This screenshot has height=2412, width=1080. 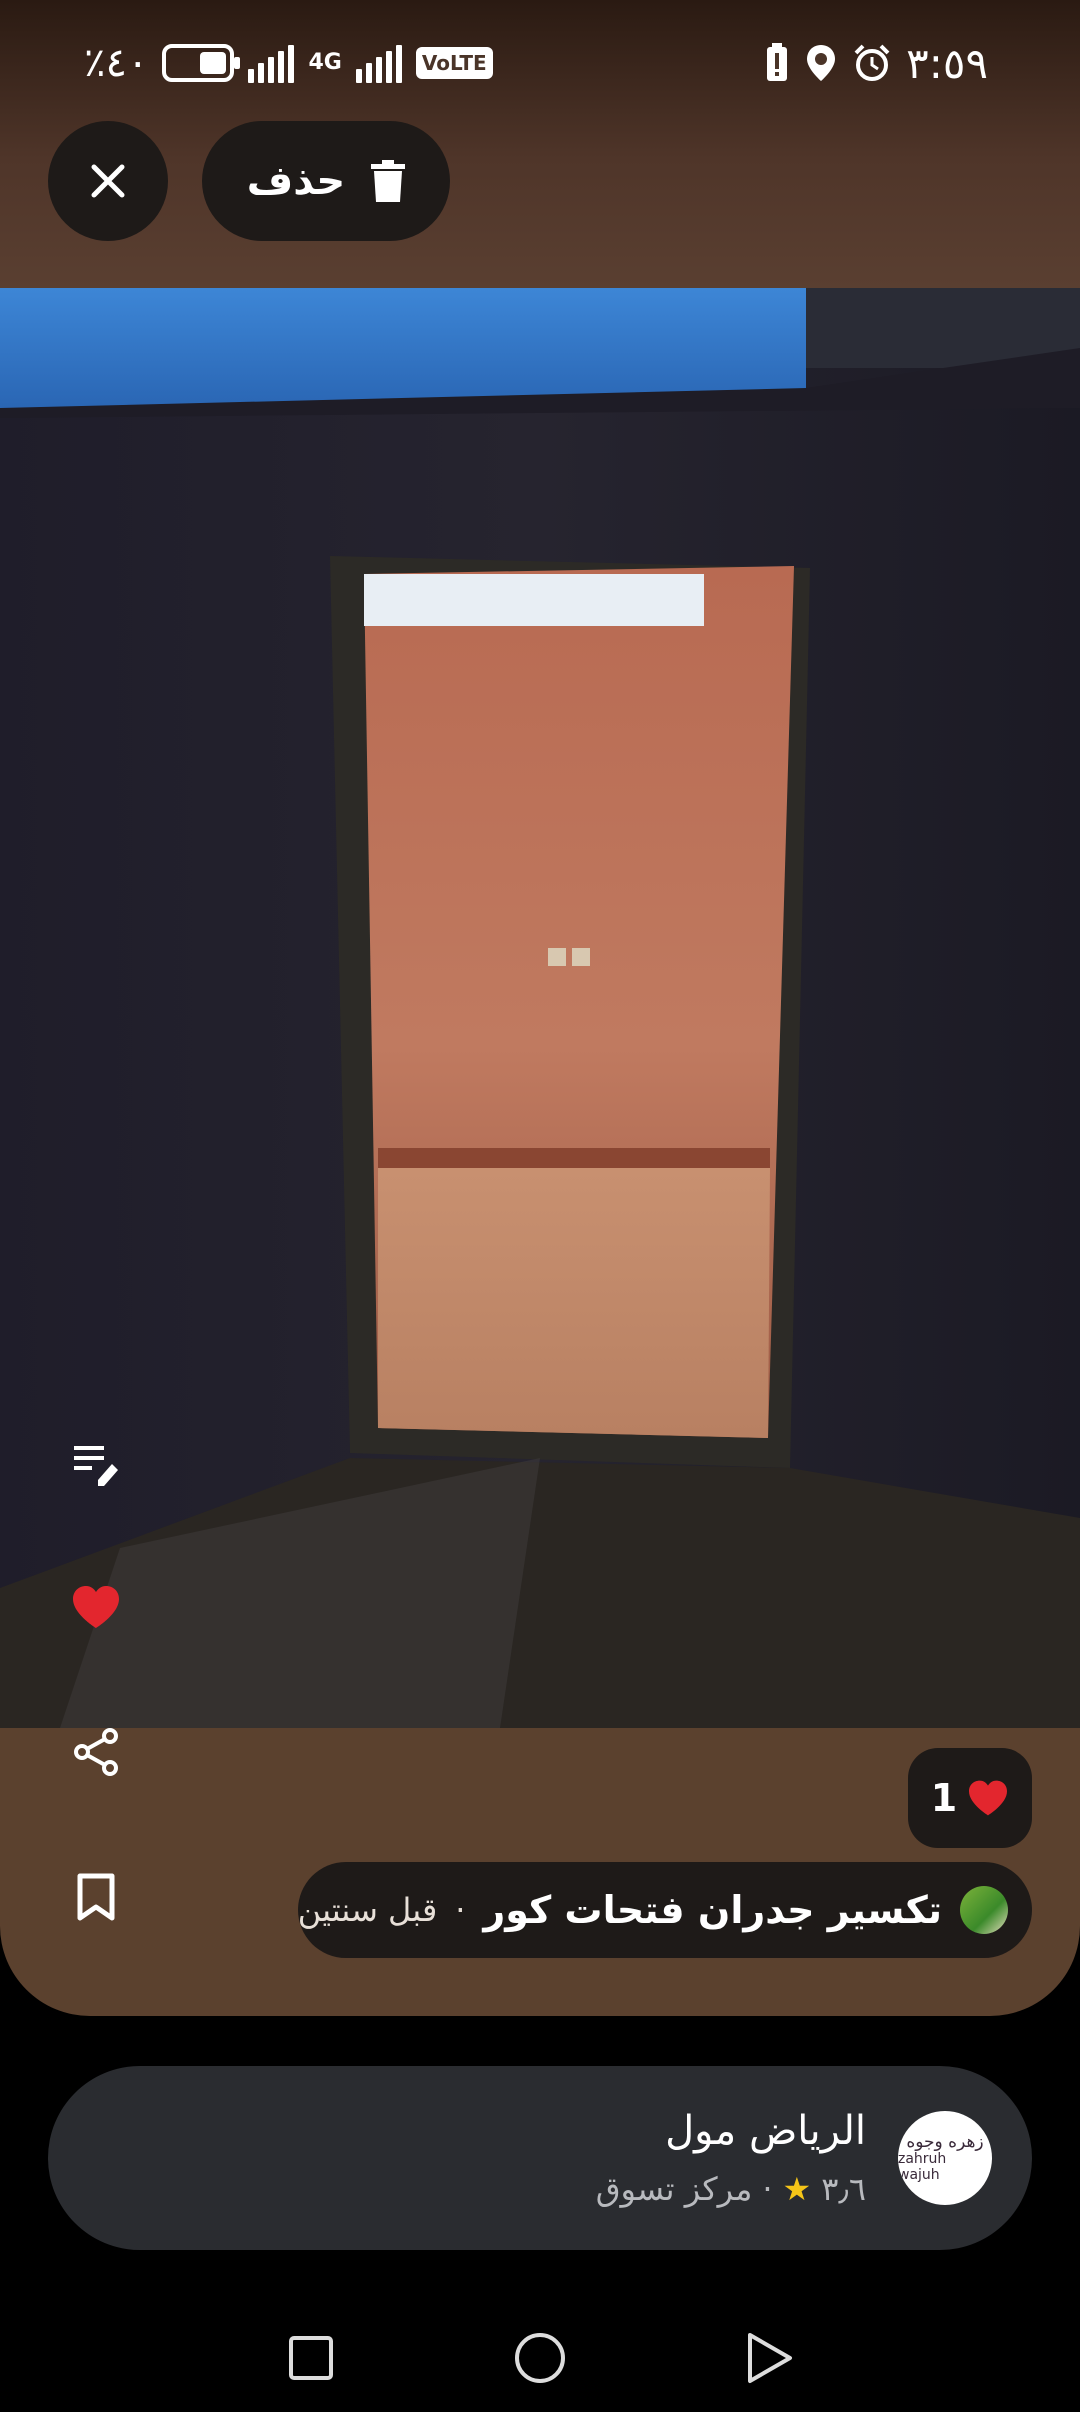 I want to click on close-icon, so click(x=108, y=181).